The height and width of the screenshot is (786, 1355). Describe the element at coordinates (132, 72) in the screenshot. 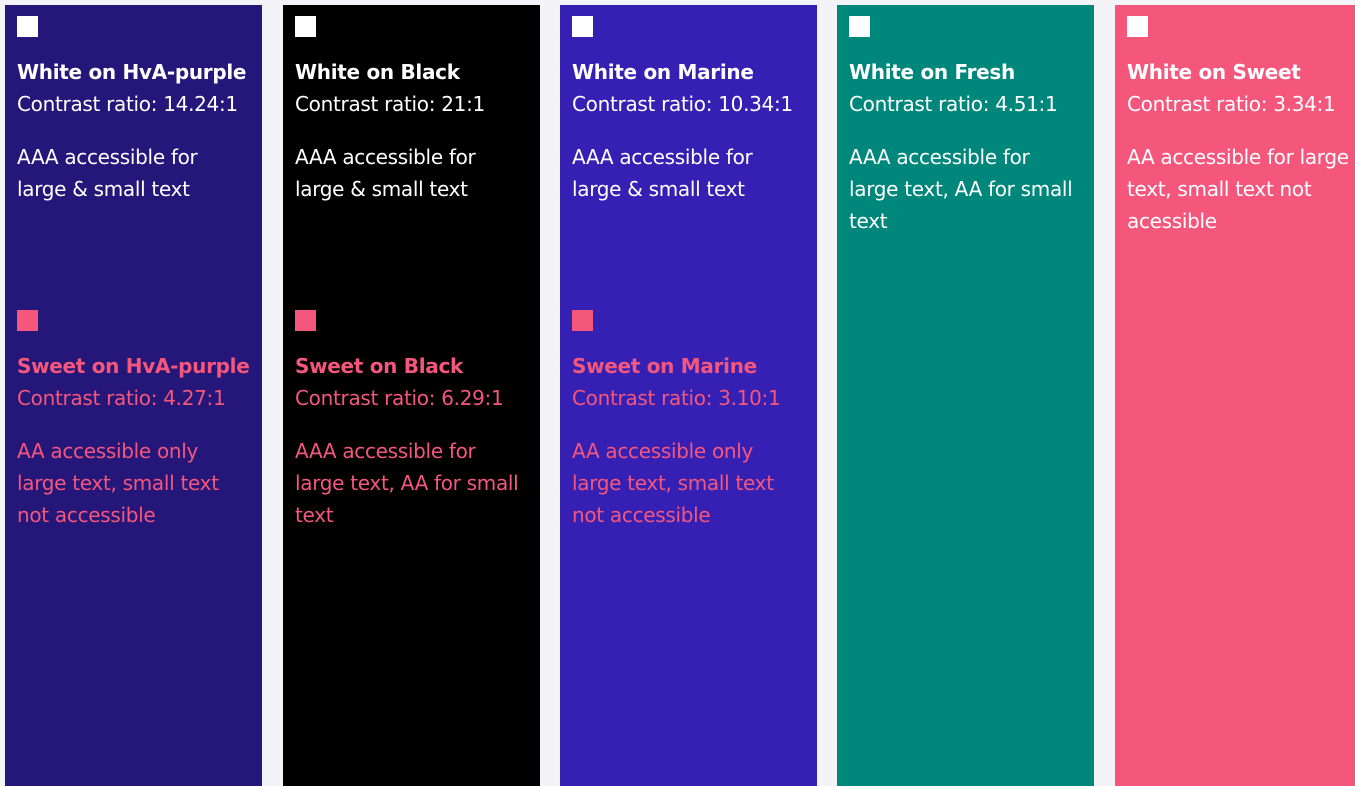

I see `contrast-title: White on HvA-purple` at that location.